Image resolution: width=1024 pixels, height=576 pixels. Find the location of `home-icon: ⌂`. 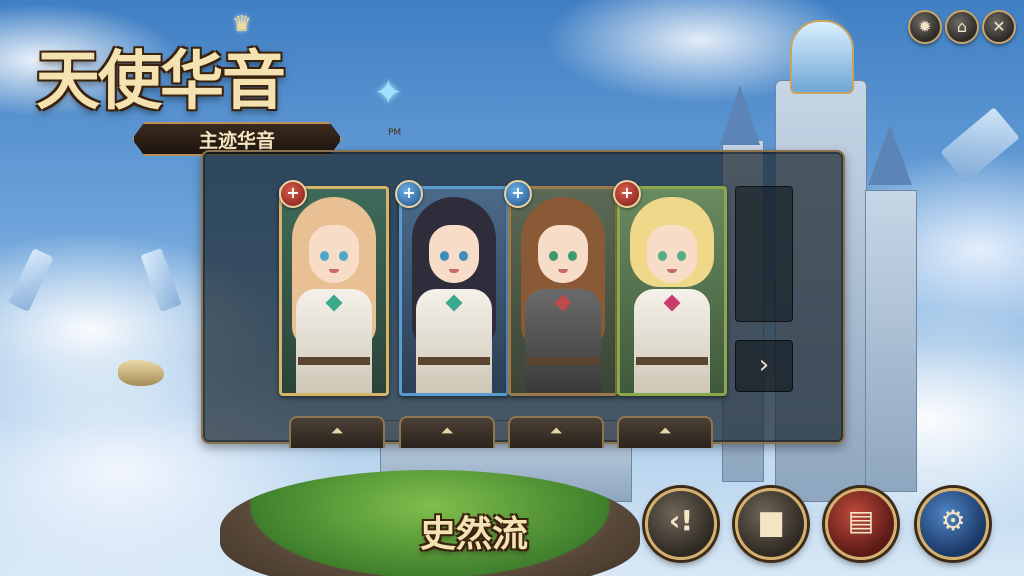

home-icon: ⌂ is located at coordinates (962, 26).